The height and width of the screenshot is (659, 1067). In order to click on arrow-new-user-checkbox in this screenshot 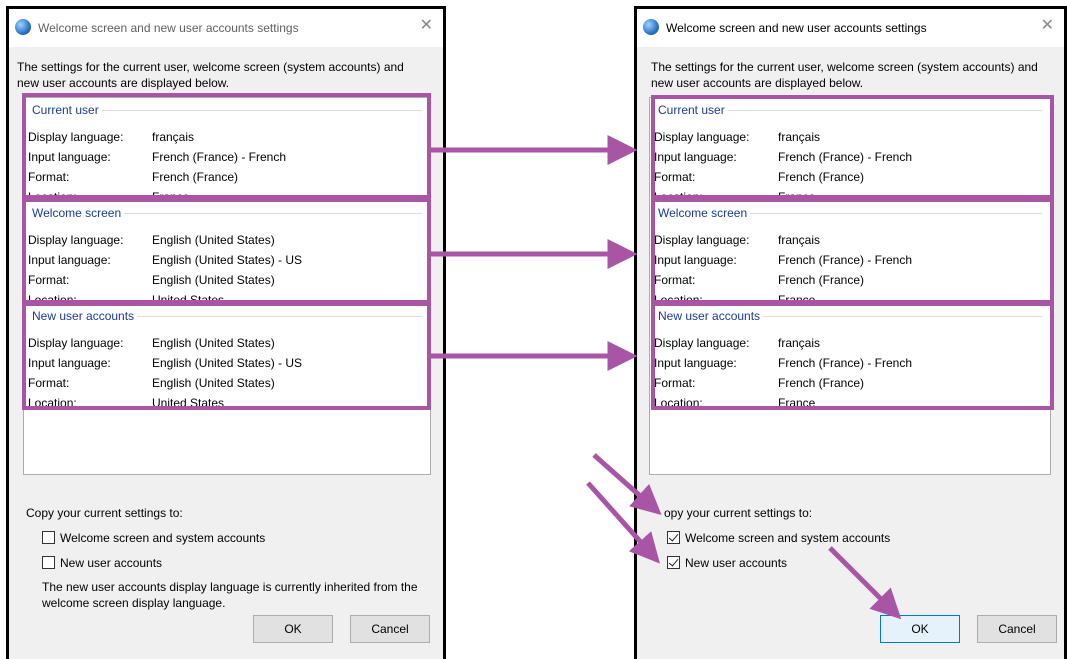, I will do `click(623, 522)`.